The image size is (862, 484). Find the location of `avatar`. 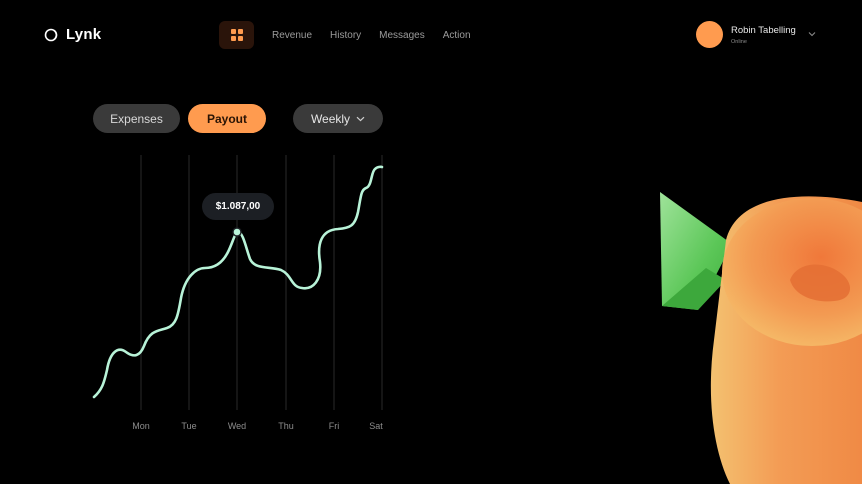

avatar is located at coordinates (709, 34).